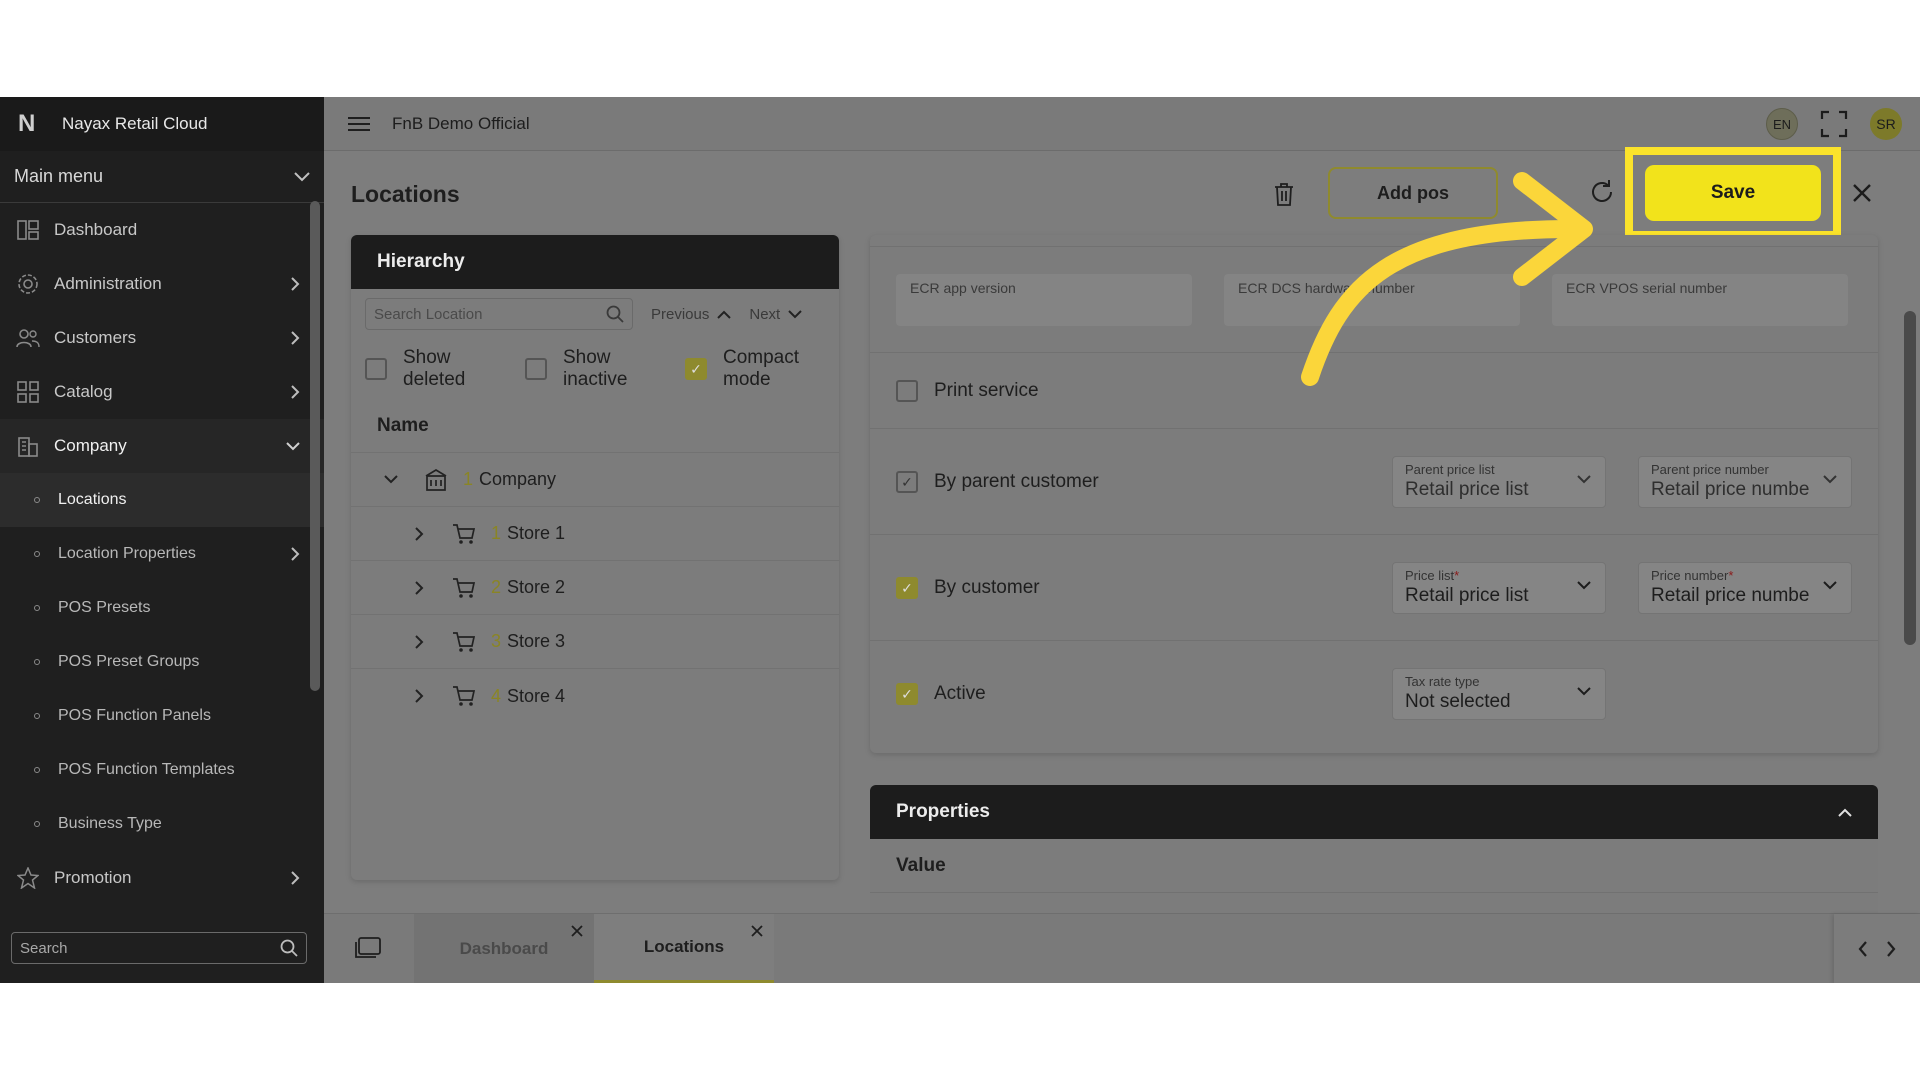  What do you see at coordinates (162, 824) in the screenshot?
I see `sidebar-item-business-type: Business Type` at bounding box center [162, 824].